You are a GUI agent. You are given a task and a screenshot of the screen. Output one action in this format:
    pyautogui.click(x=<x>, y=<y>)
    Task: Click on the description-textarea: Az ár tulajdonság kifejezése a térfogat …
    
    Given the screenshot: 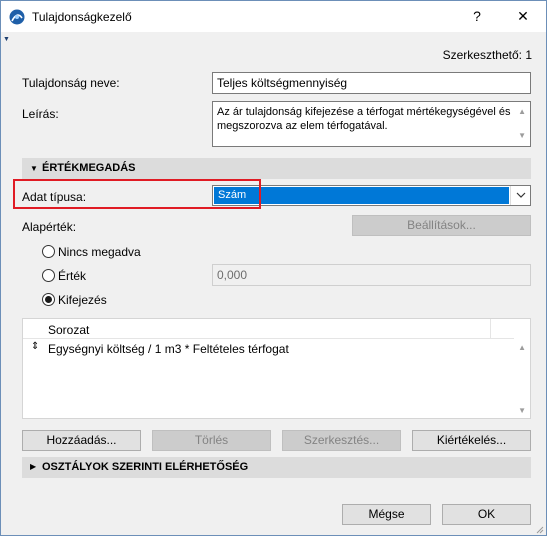 What is the action you would take?
    pyautogui.click(x=371, y=124)
    